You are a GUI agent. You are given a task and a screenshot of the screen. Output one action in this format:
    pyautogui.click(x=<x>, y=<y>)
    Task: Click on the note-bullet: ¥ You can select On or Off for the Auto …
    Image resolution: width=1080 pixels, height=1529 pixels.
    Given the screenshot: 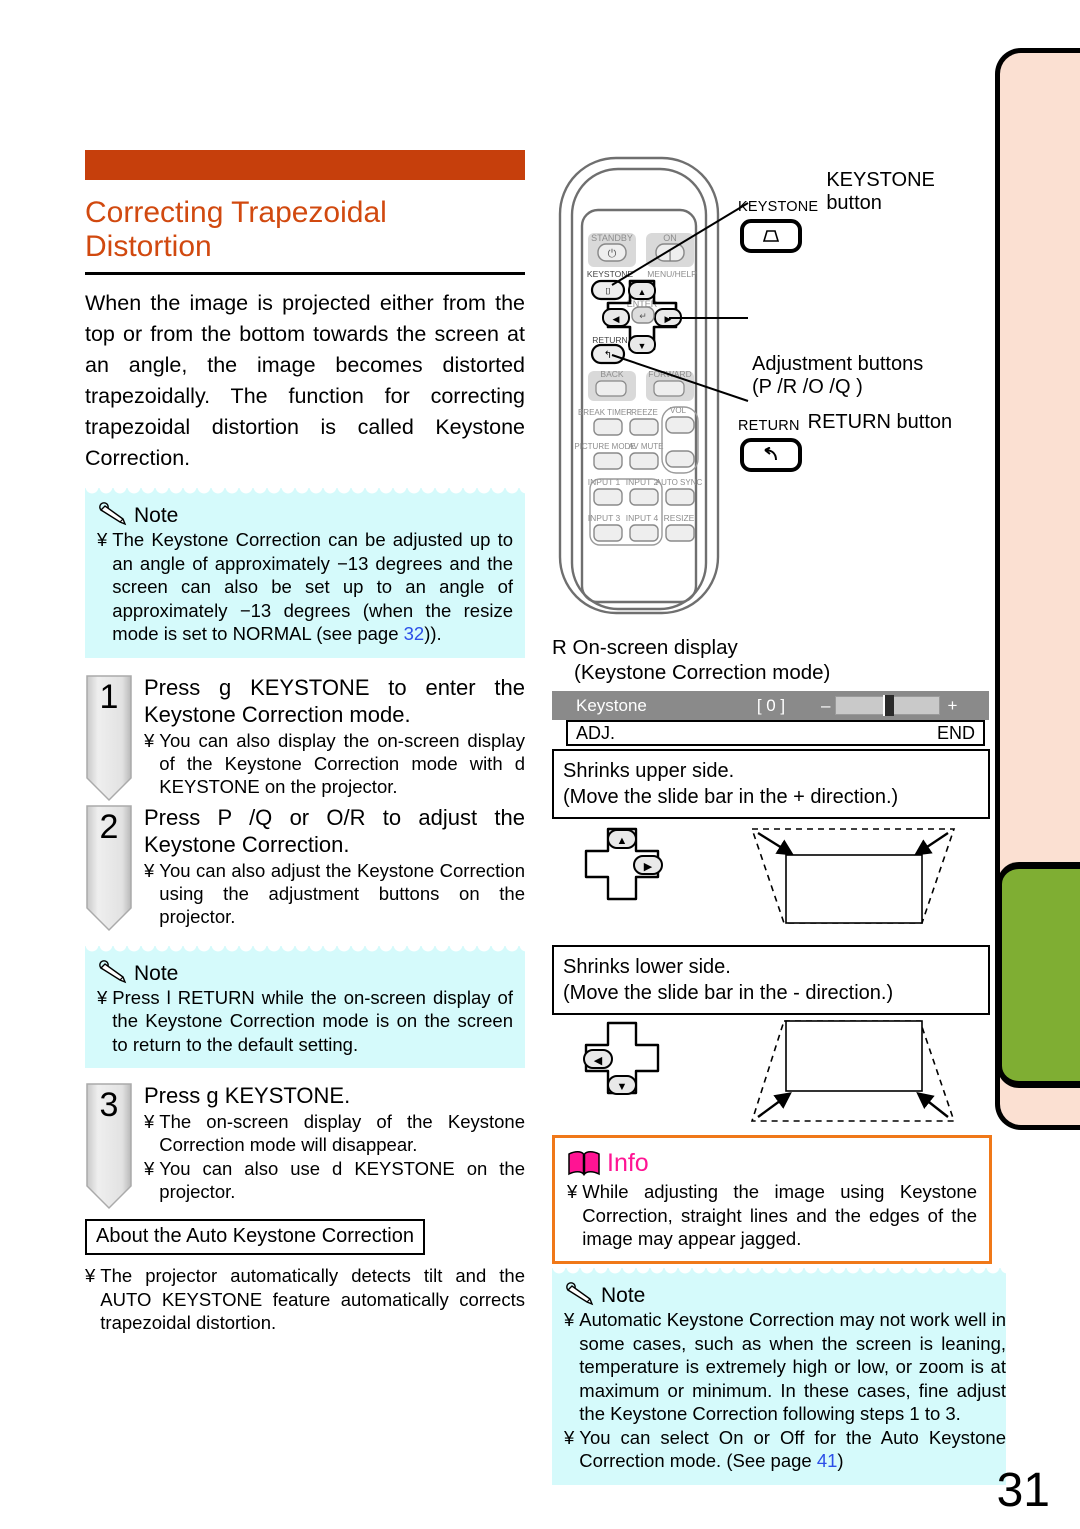 What is the action you would take?
    pyautogui.click(x=785, y=1449)
    